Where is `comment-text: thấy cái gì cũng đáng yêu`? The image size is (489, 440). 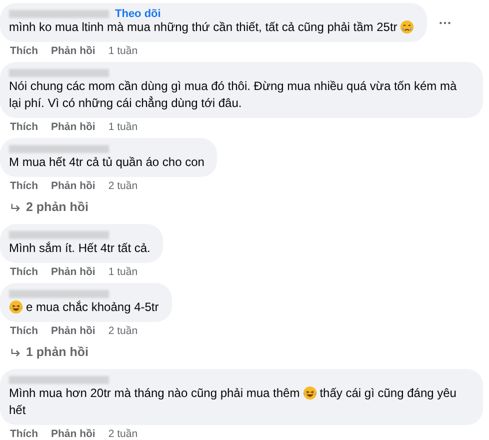
comment-text: thấy cái gì cũng đáng yêu is located at coordinates (388, 393).